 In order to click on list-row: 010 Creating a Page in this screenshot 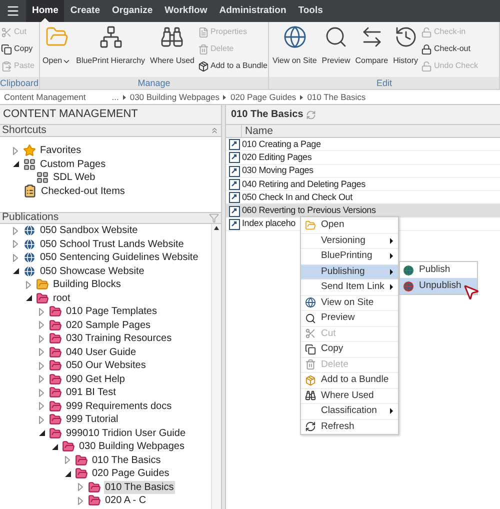, I will do `click(363, 145)`.